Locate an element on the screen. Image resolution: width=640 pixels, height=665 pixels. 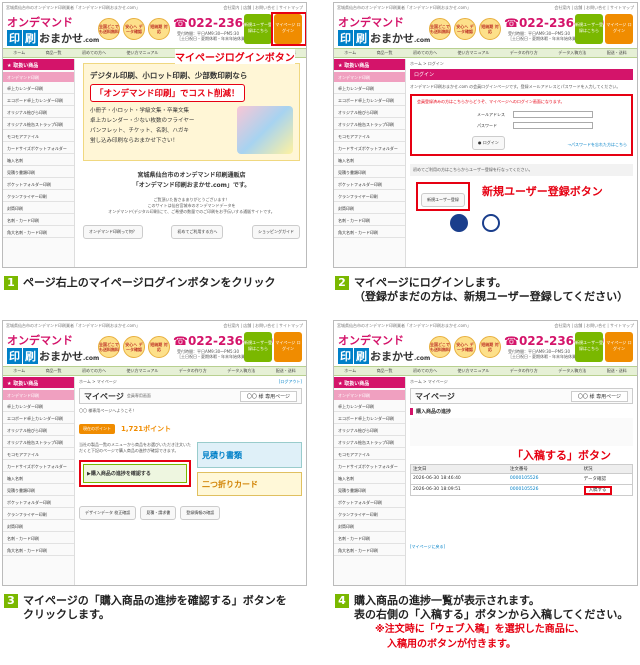
shopping-guide-button: ショッピングガイド is located at coordinates (276, 232).